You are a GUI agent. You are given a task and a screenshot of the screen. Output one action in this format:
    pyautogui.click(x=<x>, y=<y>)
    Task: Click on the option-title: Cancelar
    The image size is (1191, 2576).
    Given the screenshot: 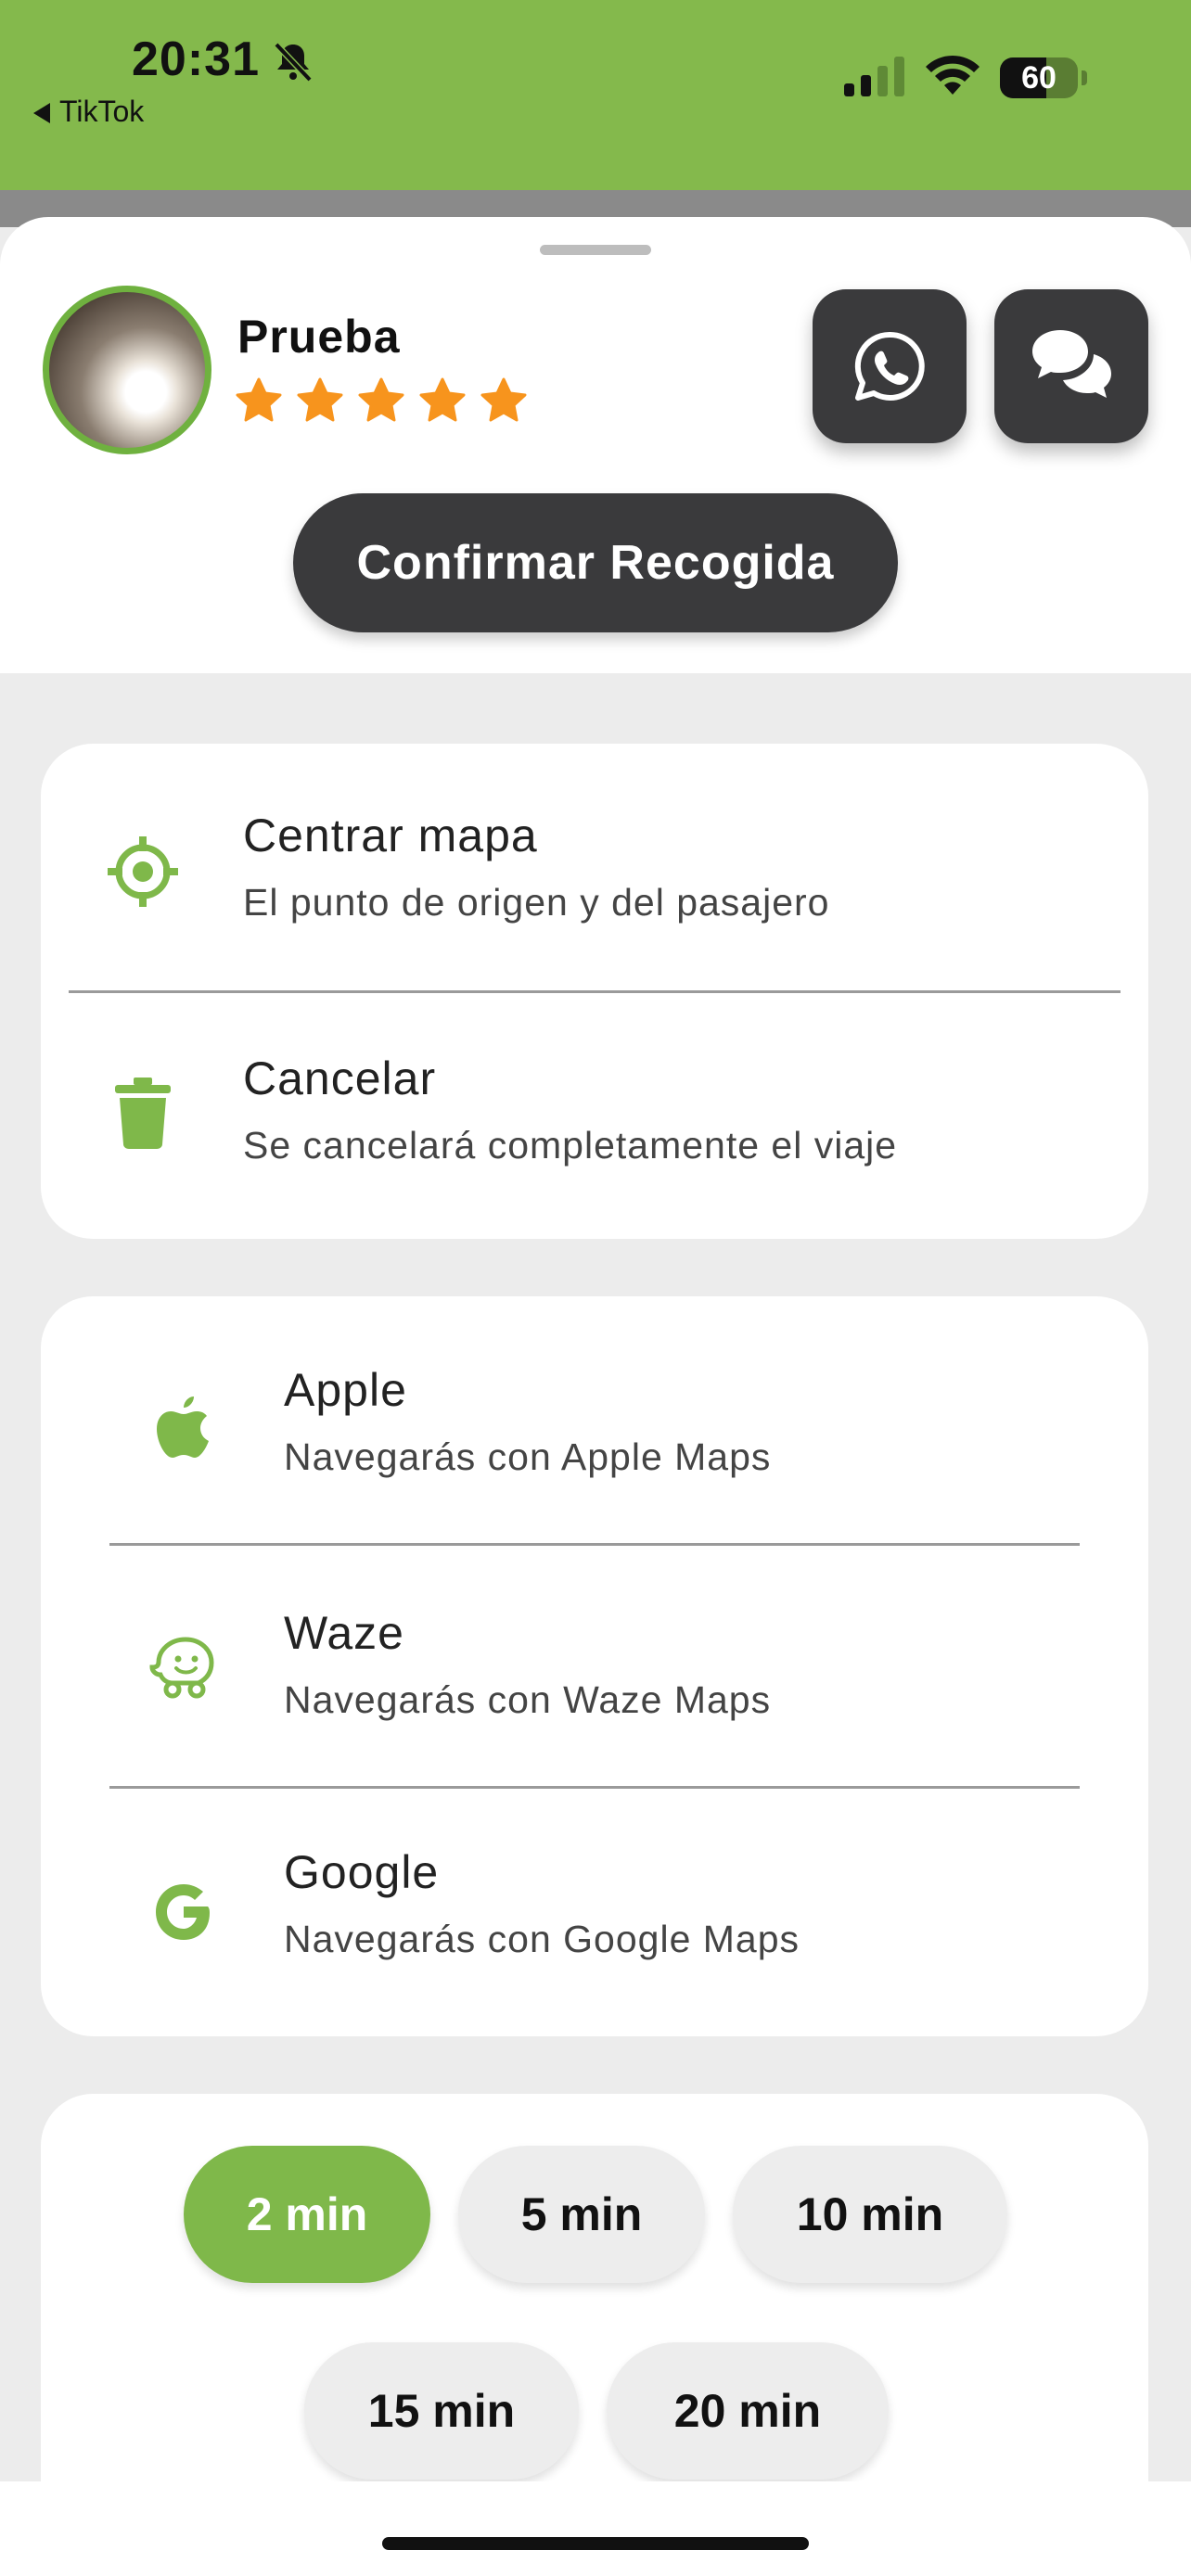 What is the action you would take?
    pyautogui.click(x=340, y=1078)
    